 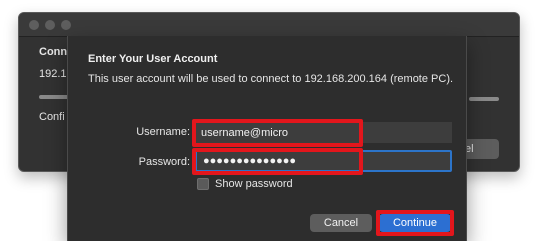 I want to click on progress-bar, so click(x=54, y=97).